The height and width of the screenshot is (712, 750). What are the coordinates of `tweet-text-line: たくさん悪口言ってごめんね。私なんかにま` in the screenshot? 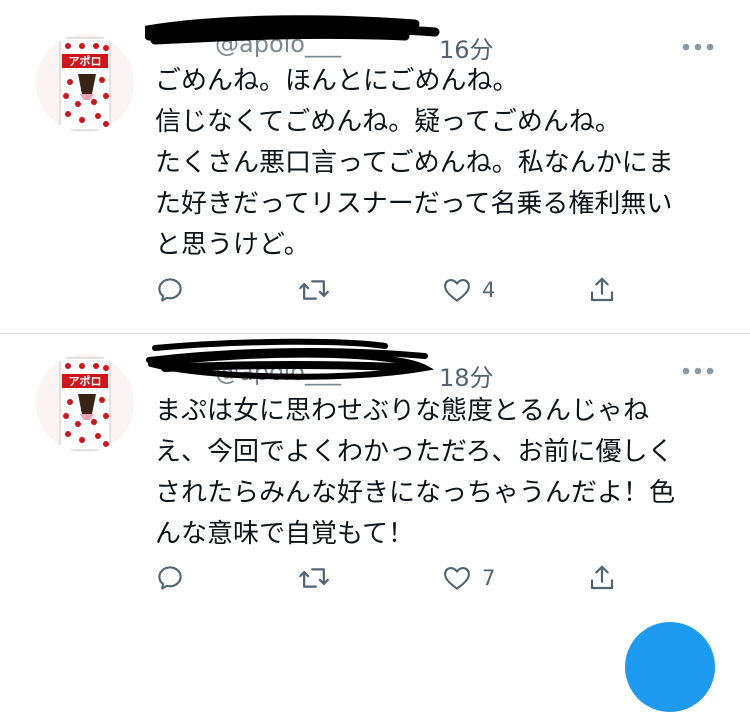 It's located at (414, 163).